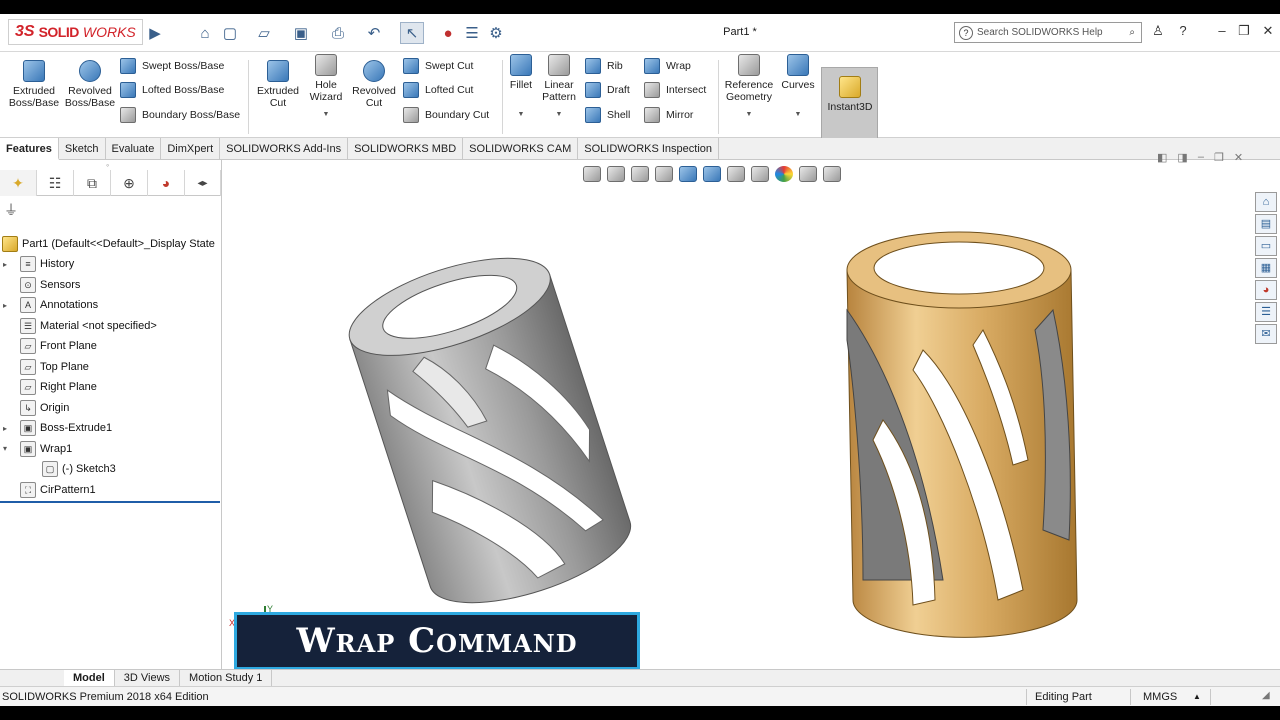 The width and height of the screenshot is (1280, 720). Describe the element at coordinates (326, 87) in the screenshot. I see `hole-wizard-button: Hole Wizard ▼` at that location.